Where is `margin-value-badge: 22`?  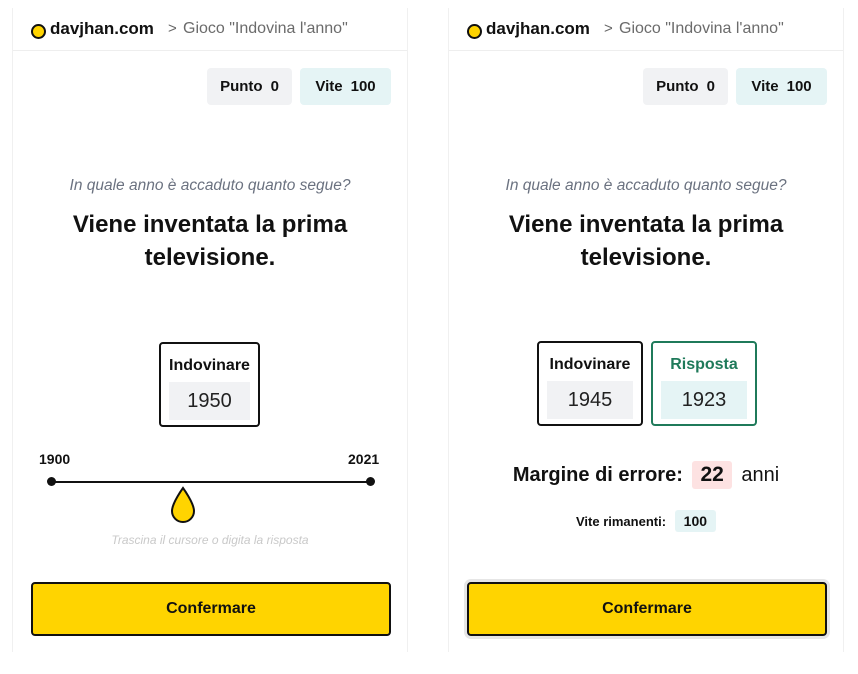
margin-value-badge: 22 is located at coordinates (712, 475).